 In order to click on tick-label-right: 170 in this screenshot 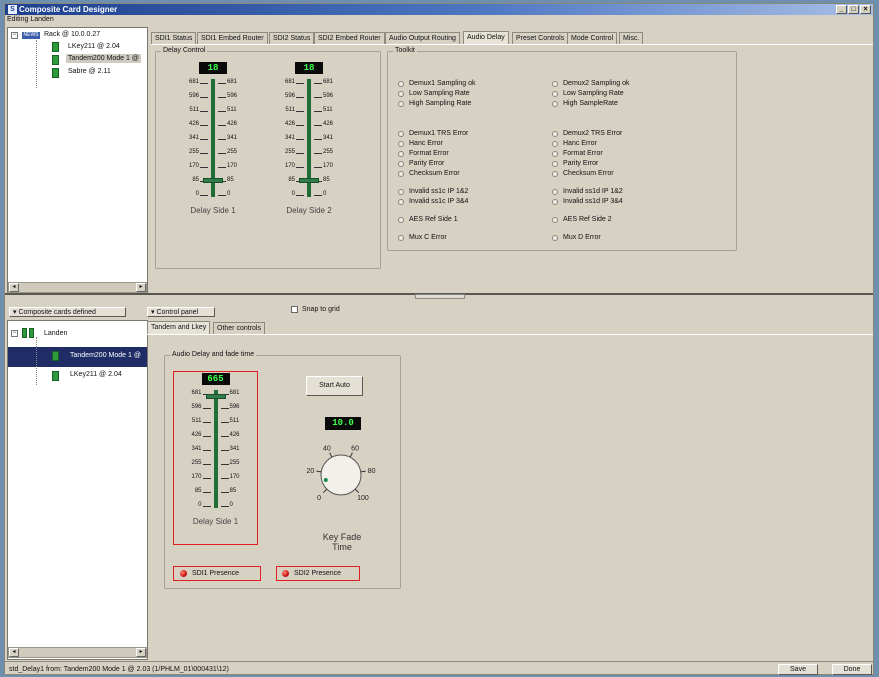, I will do `click(328, 166)`.